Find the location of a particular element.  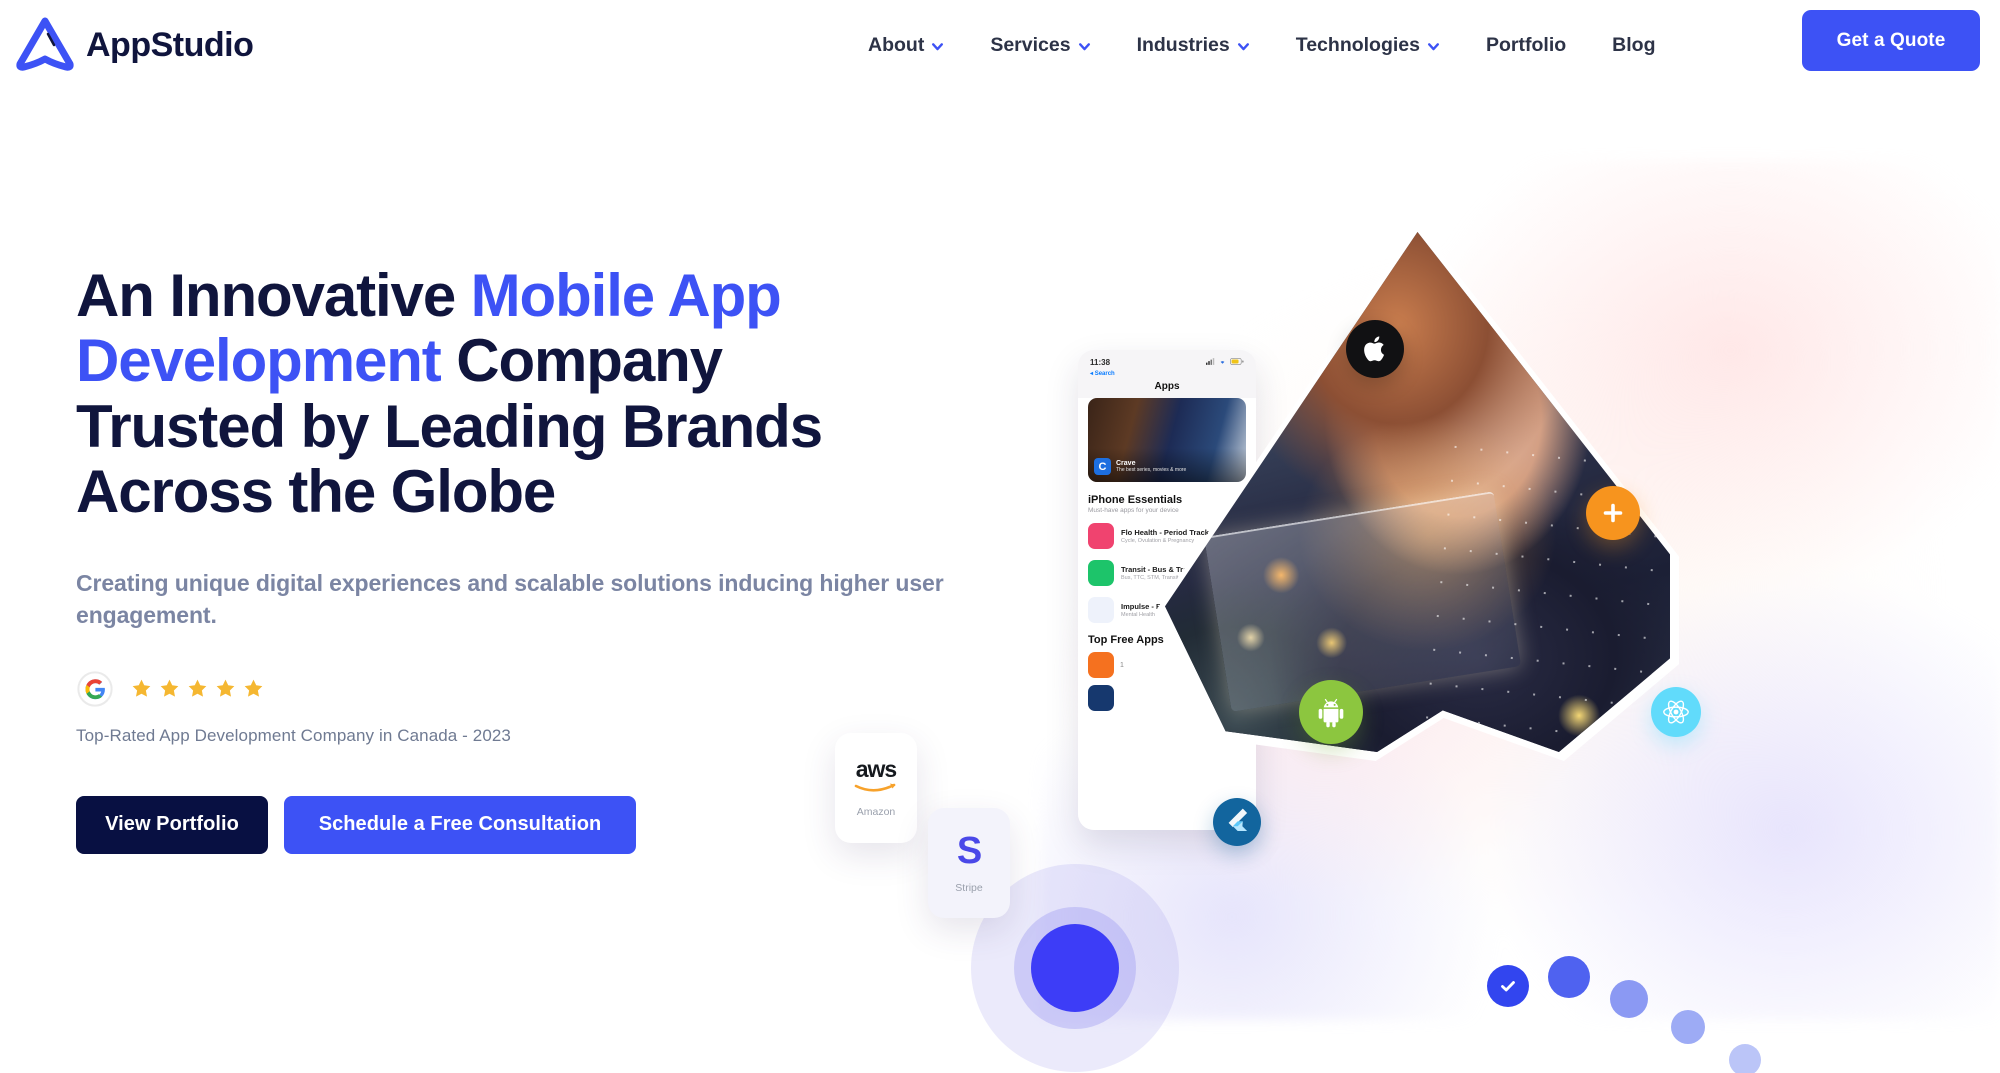

nav-item-industries: Industries is located at coordinates (1193, 45).